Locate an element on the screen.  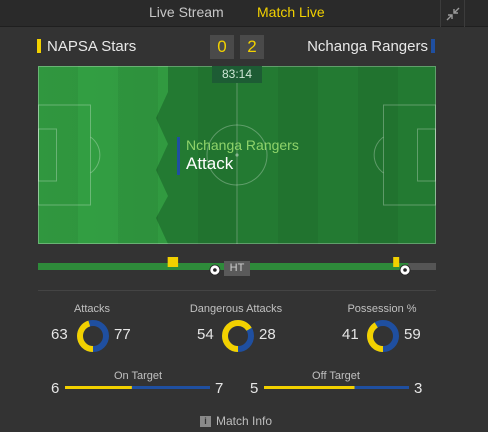
tab-live-stream: Live Stream is located at coordinates (186, 13).